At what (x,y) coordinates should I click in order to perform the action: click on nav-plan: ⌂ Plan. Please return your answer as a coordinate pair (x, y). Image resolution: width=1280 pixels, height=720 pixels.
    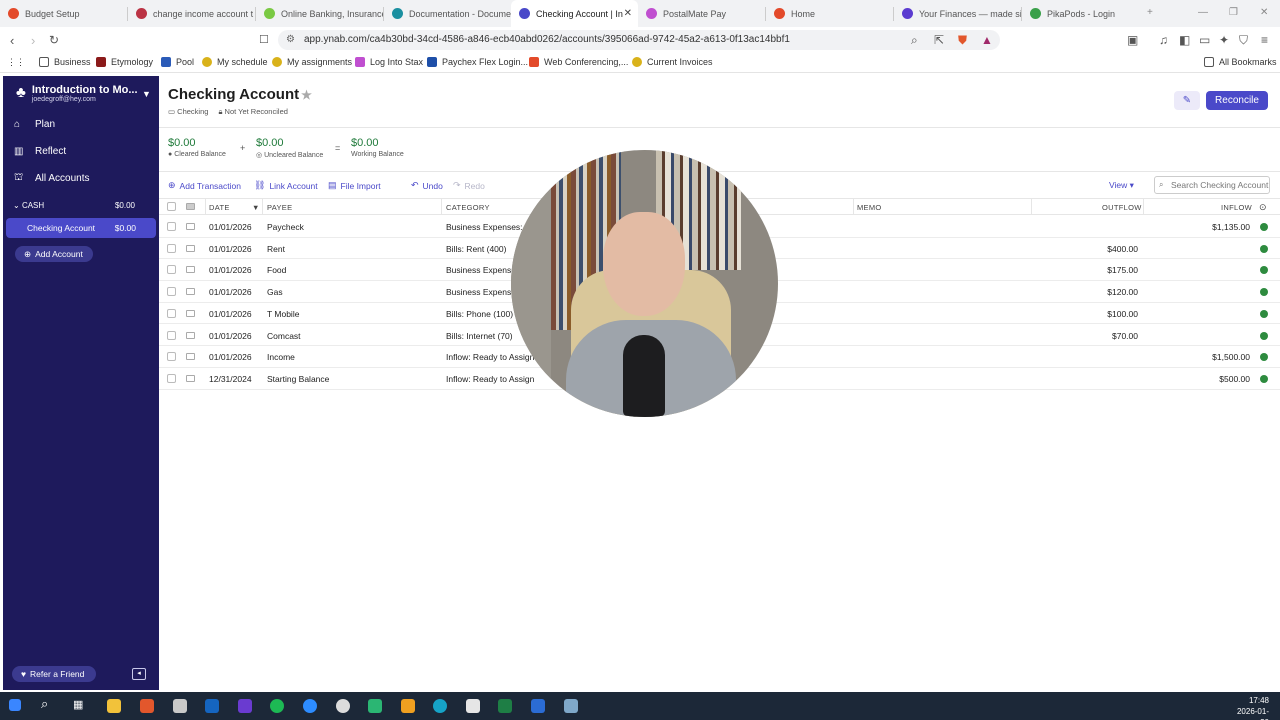
    Looking at the image, I should click on (34, 124).